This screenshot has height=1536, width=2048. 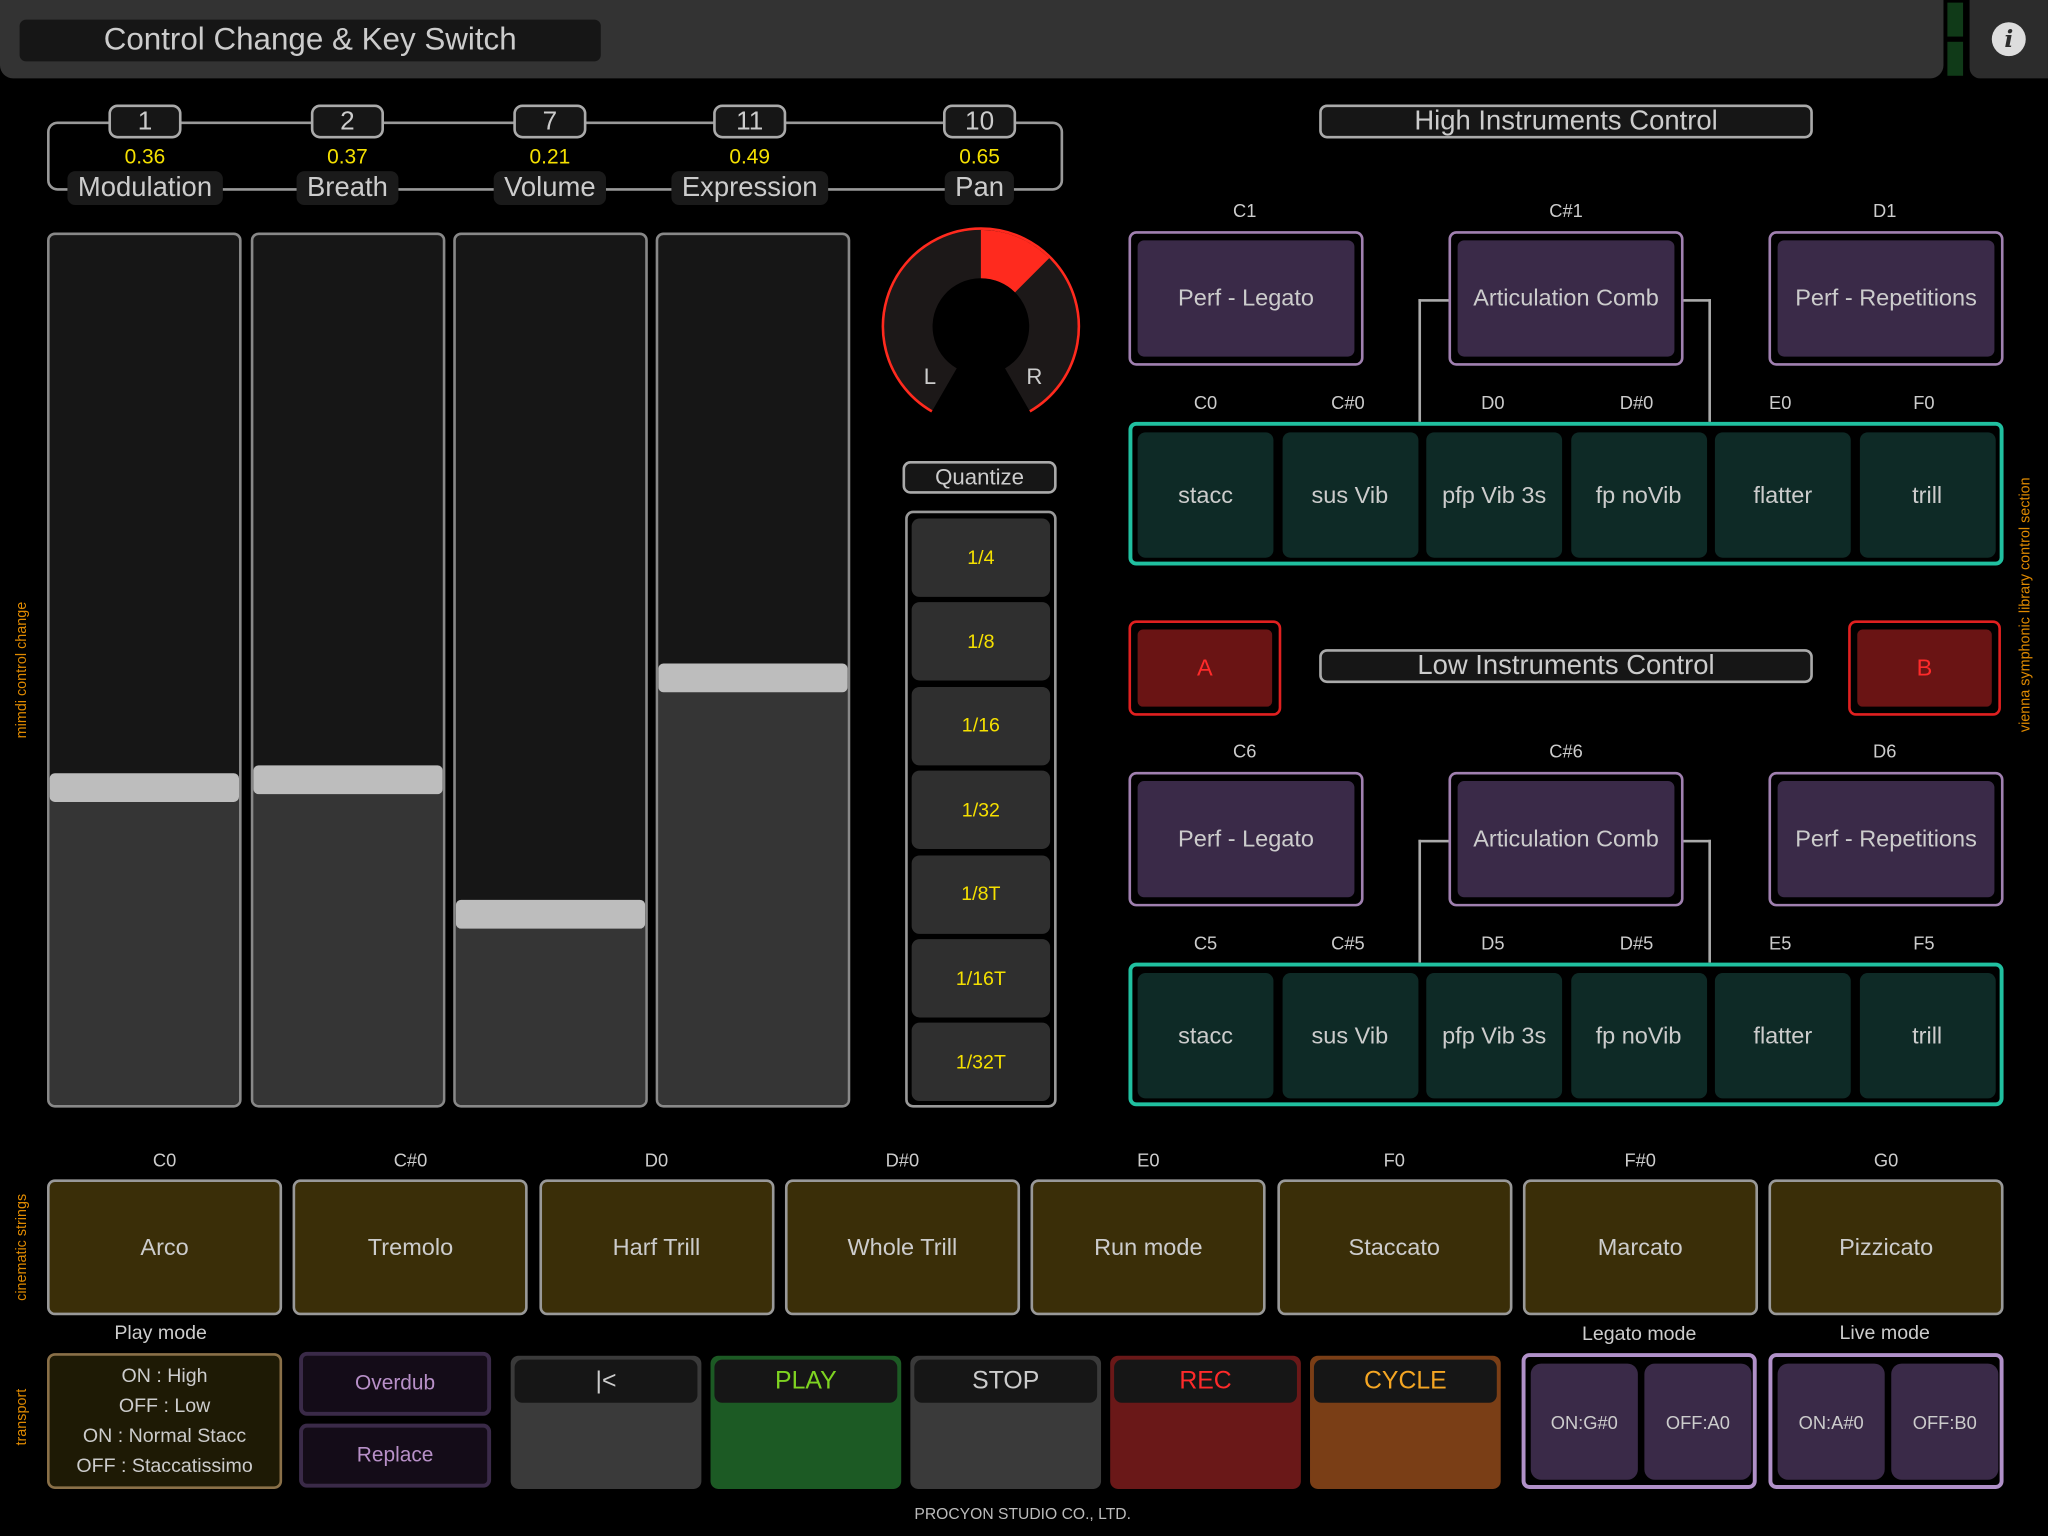 What do you see at coordinates (164, 1466) in the screenshot?
I see `play-mode-line: OFF : Staccatissimo` at bounding box center [164, 1466].